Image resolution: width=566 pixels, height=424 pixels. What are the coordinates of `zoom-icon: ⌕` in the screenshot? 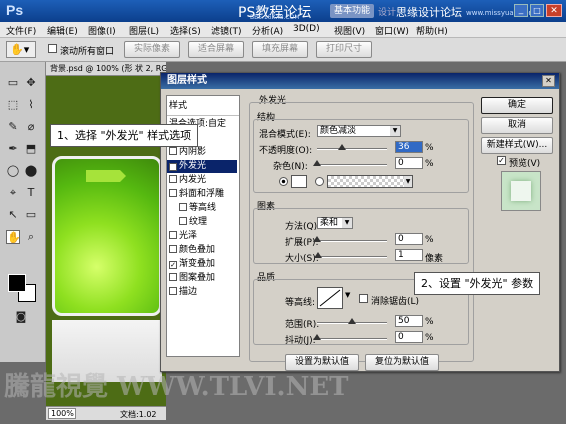 It's located at (31, 237).